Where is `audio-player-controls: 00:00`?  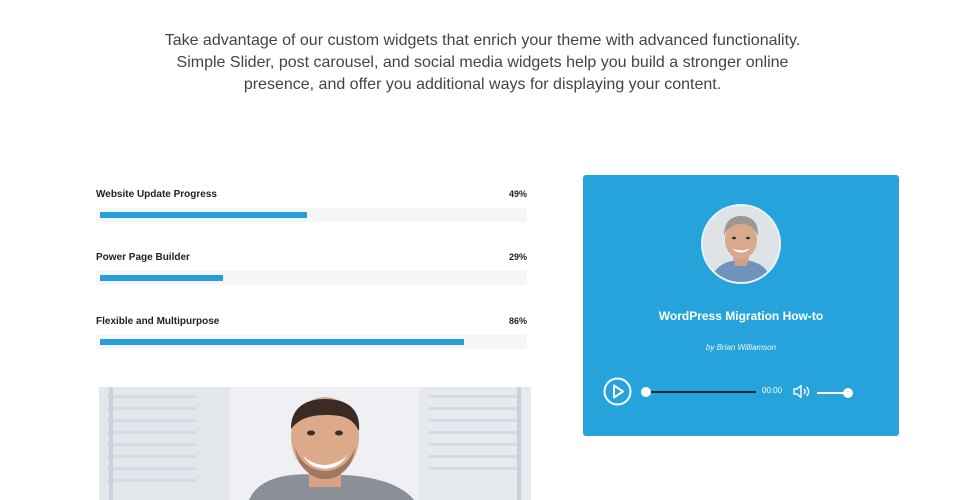 audio-player-controls: 00:00 is located at coordinates (743, 391).